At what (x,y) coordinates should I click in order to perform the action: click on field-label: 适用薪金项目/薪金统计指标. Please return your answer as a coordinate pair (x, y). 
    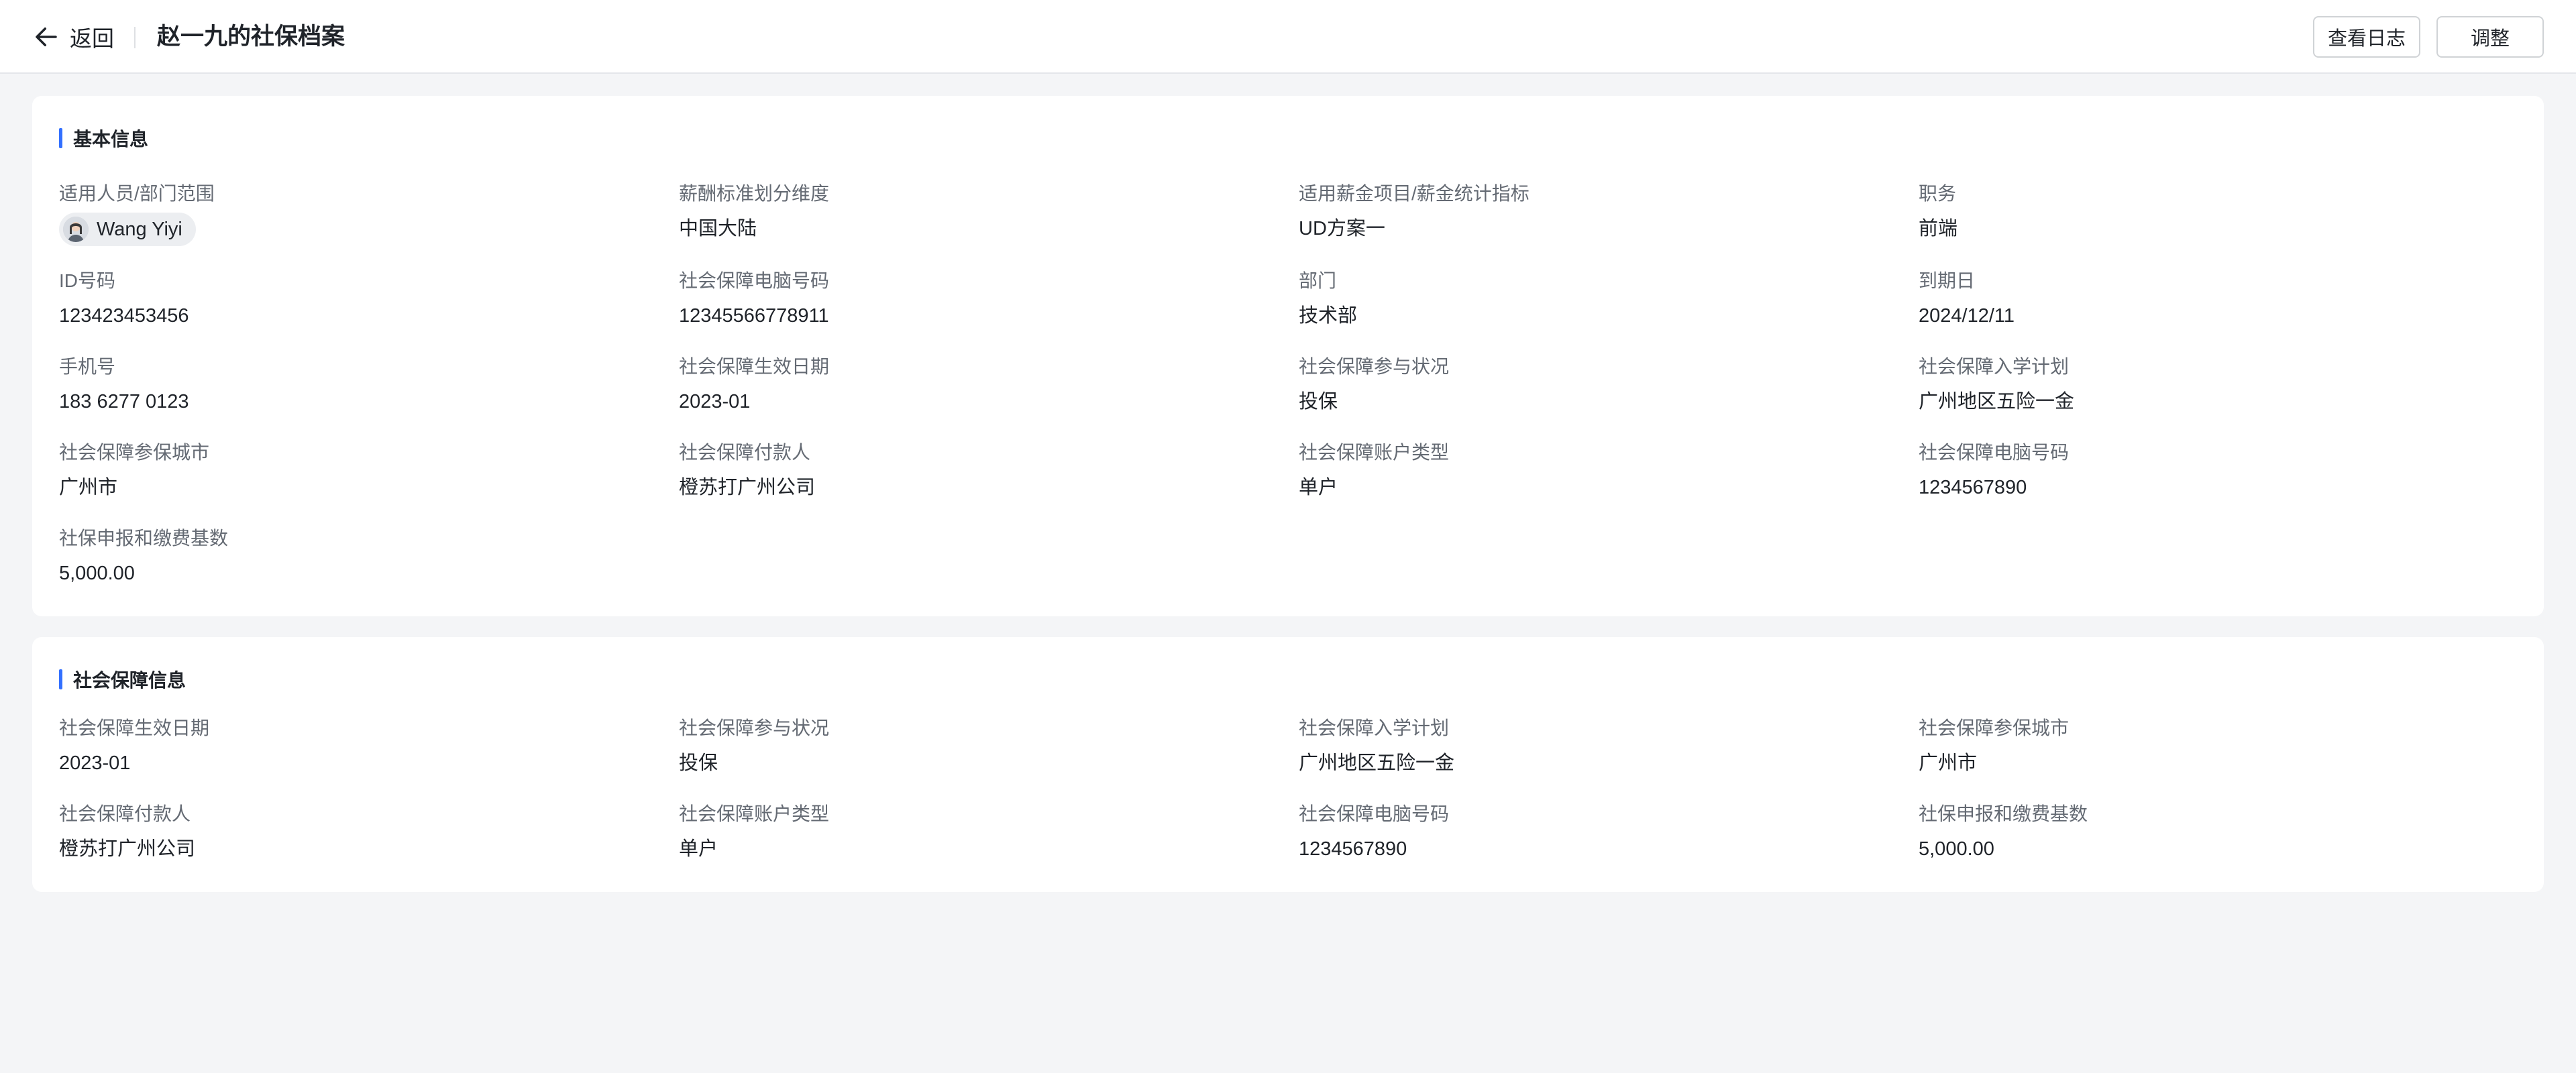
    Looking at the image, I should click on (1414, 193).